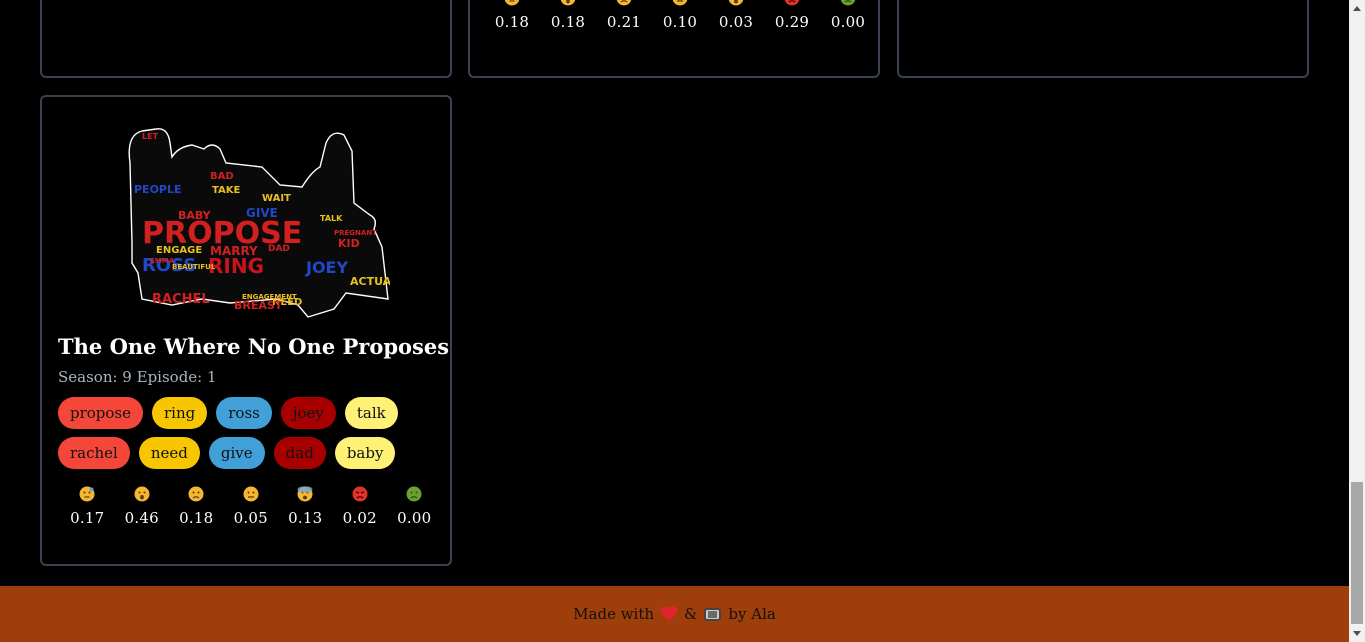  I want to click on emotion-value: 0.38, so click(142, 1).